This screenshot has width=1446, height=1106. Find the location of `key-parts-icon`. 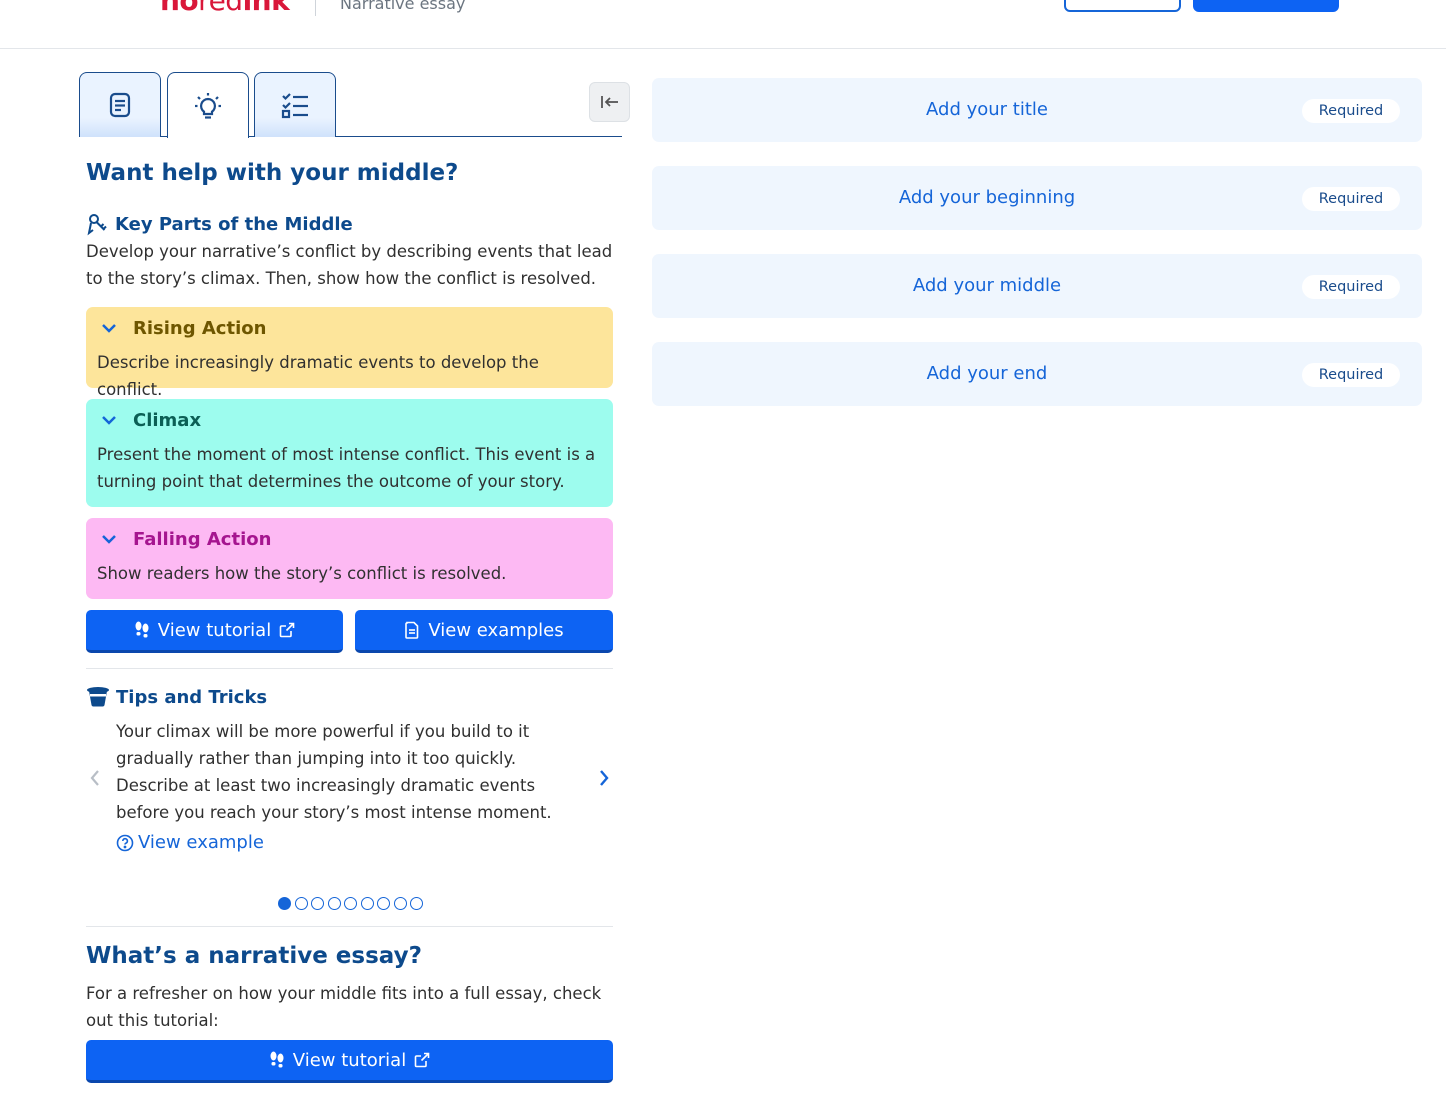

key-parts-icon is located at coordinates (97, 225).